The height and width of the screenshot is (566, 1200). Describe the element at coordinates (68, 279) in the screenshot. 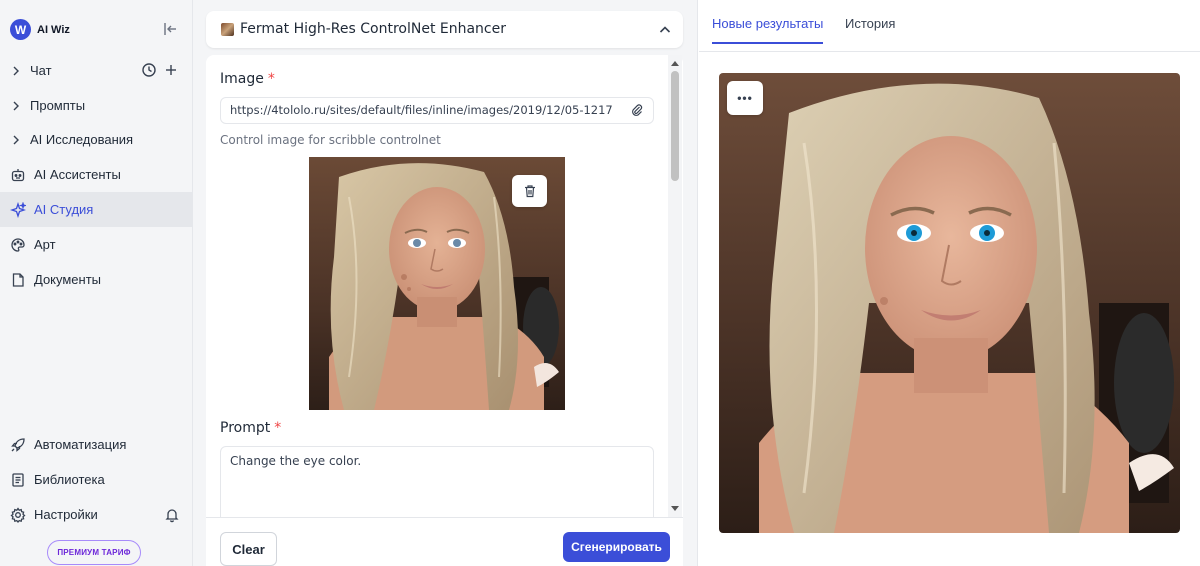

I see `sidebar-item-label: Документы` at that location.